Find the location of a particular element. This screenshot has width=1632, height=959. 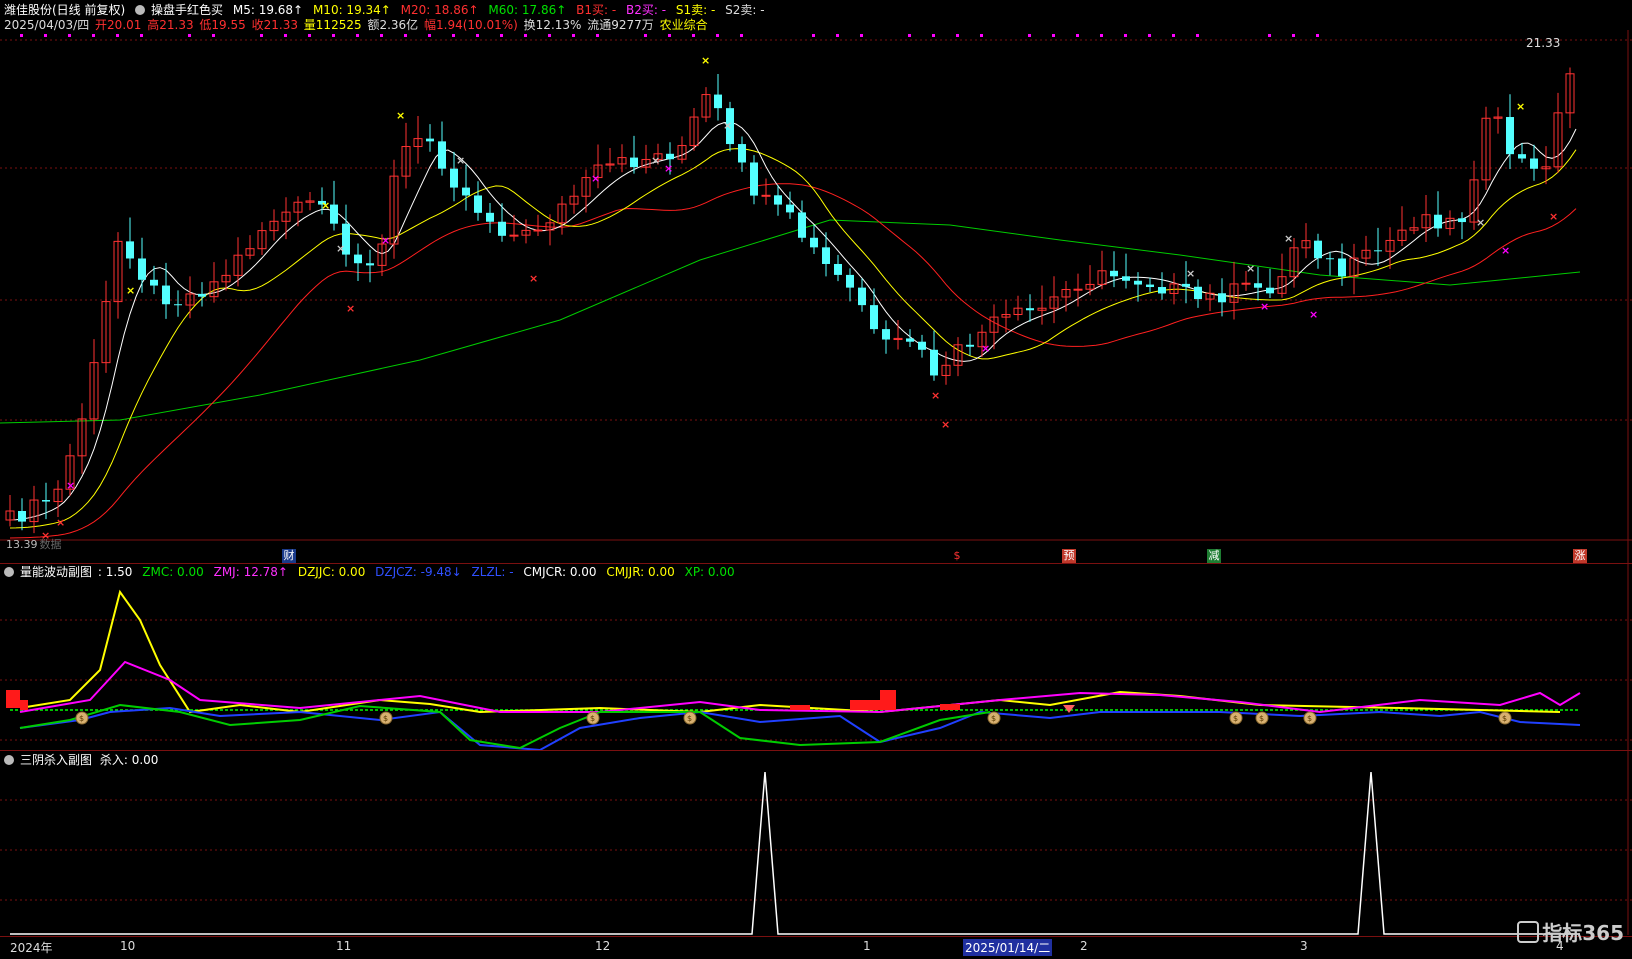

cmjjr-value: CMJJR: 0.00 is located at coordinates (640, 572).